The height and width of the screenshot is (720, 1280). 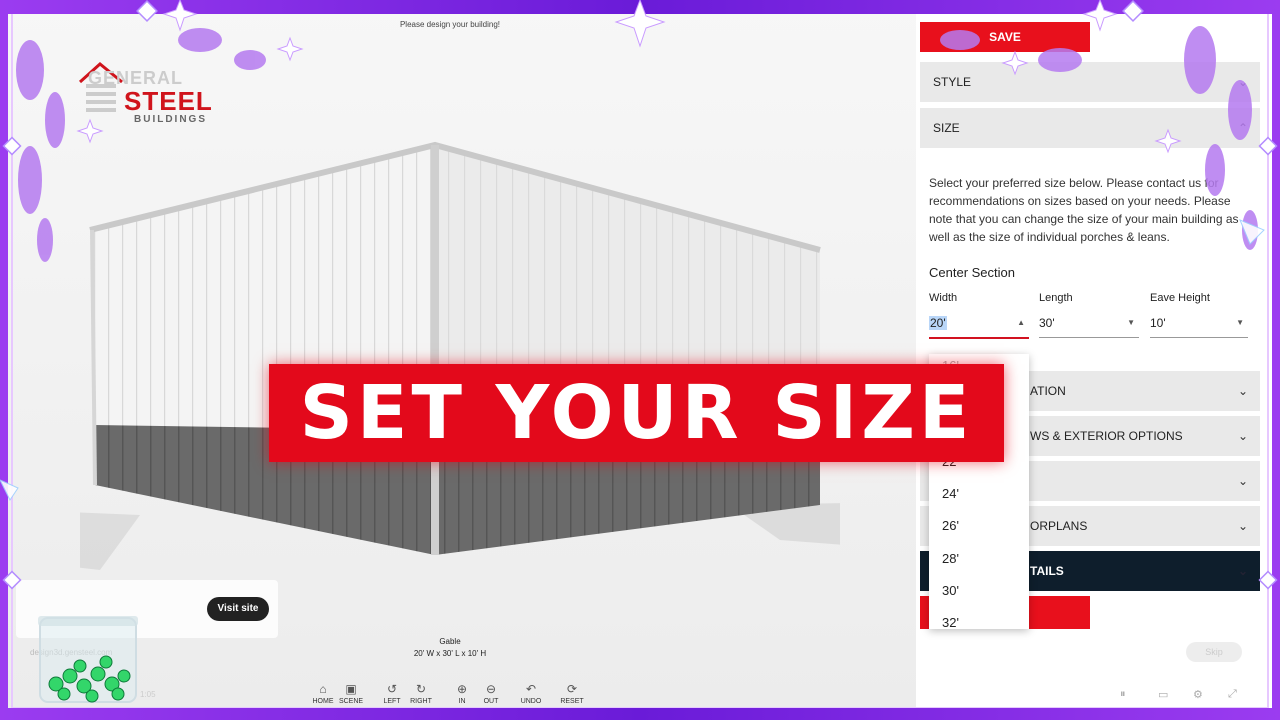 What do you see at coordinates (450, 641) in the screenshot?
I see `building-style: Gable` at bounding box center [450, 641].